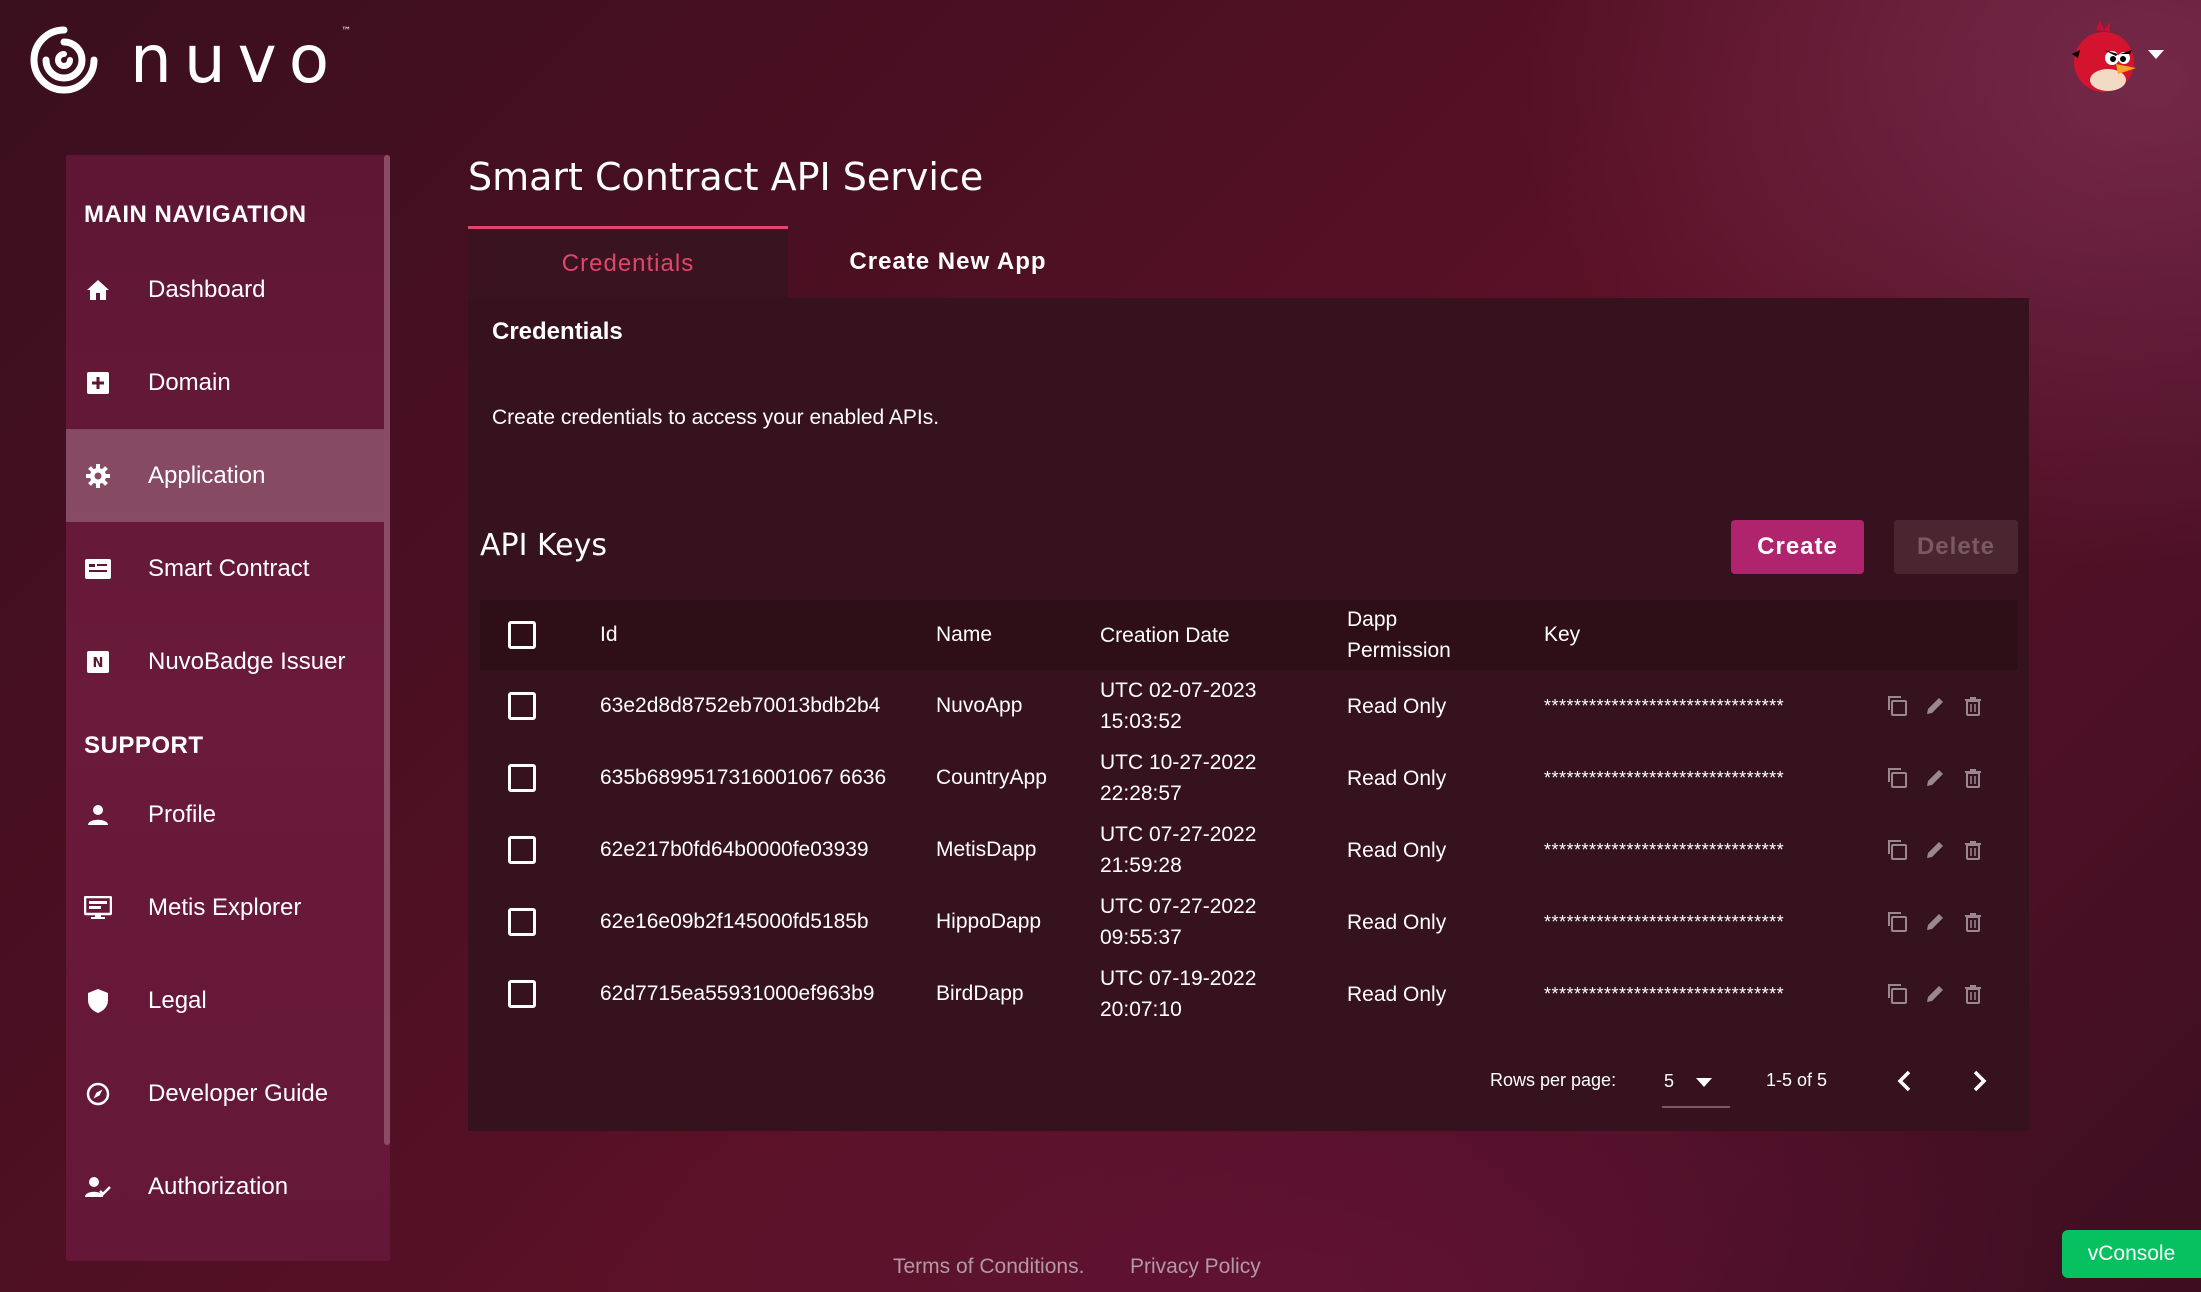 Image resolution: width=2201 pixels, height=1292 pixels. I want to click on tab-bar: Credentials Create New App, so click(788, 262).